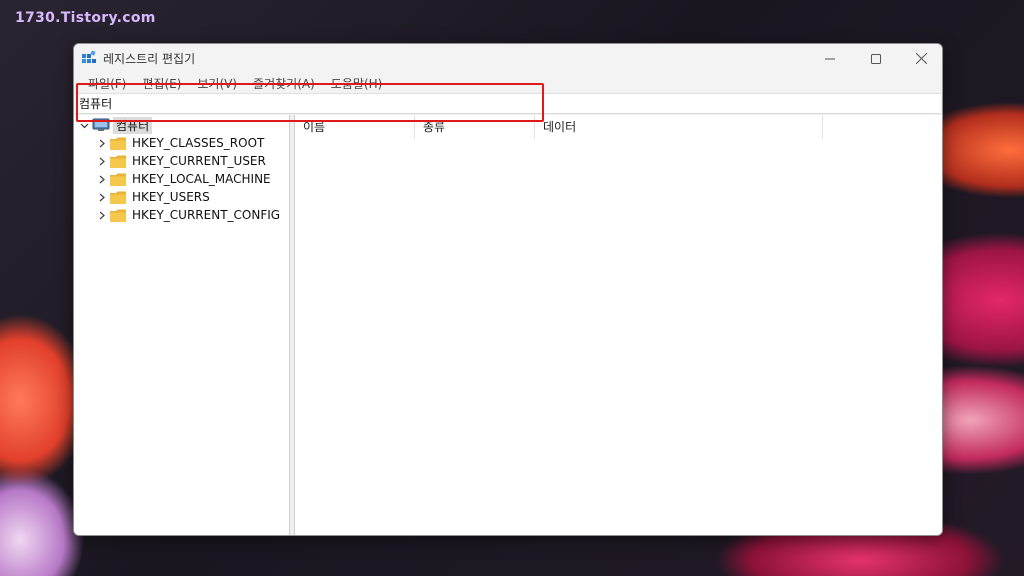  I want to click on maximize-icon, so click(876, 58).